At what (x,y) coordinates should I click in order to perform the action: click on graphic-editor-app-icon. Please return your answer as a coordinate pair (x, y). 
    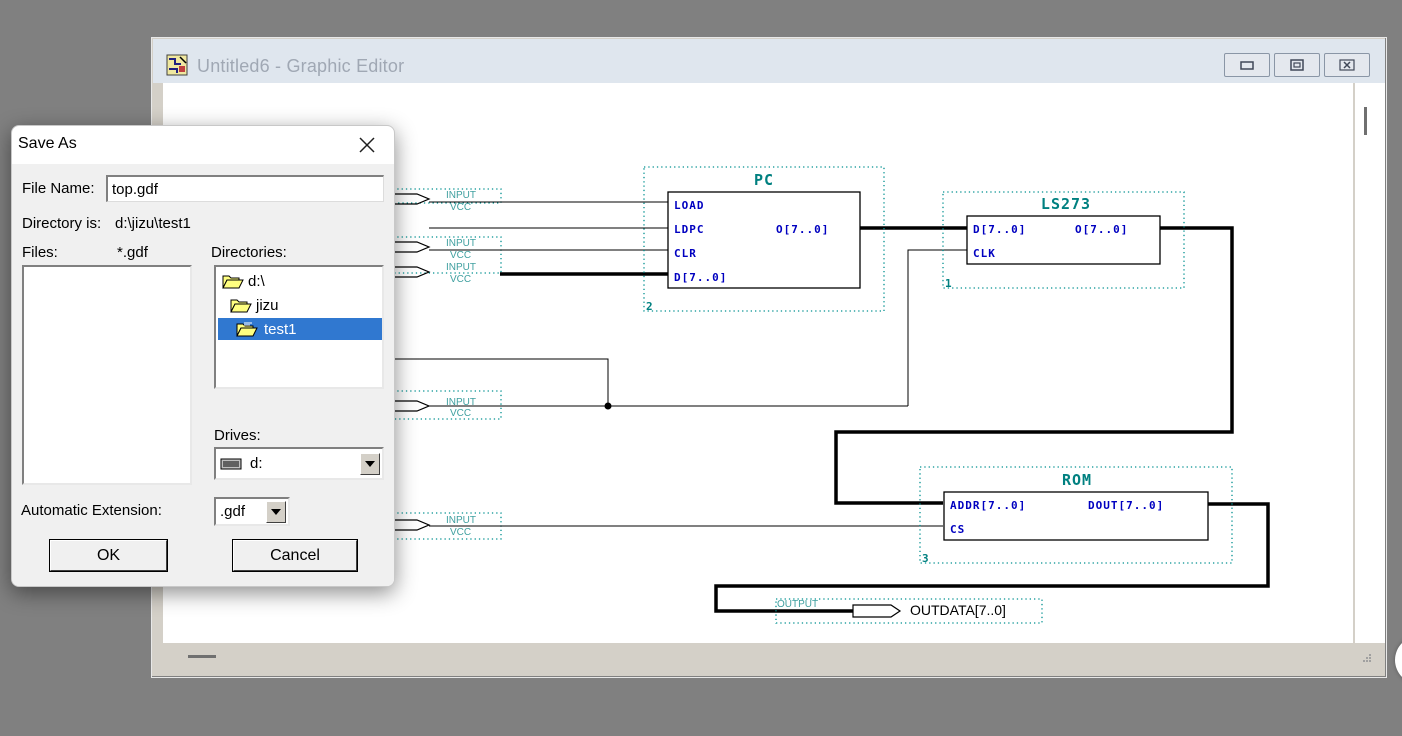
    Looking at the image, I should click on (177, 65).